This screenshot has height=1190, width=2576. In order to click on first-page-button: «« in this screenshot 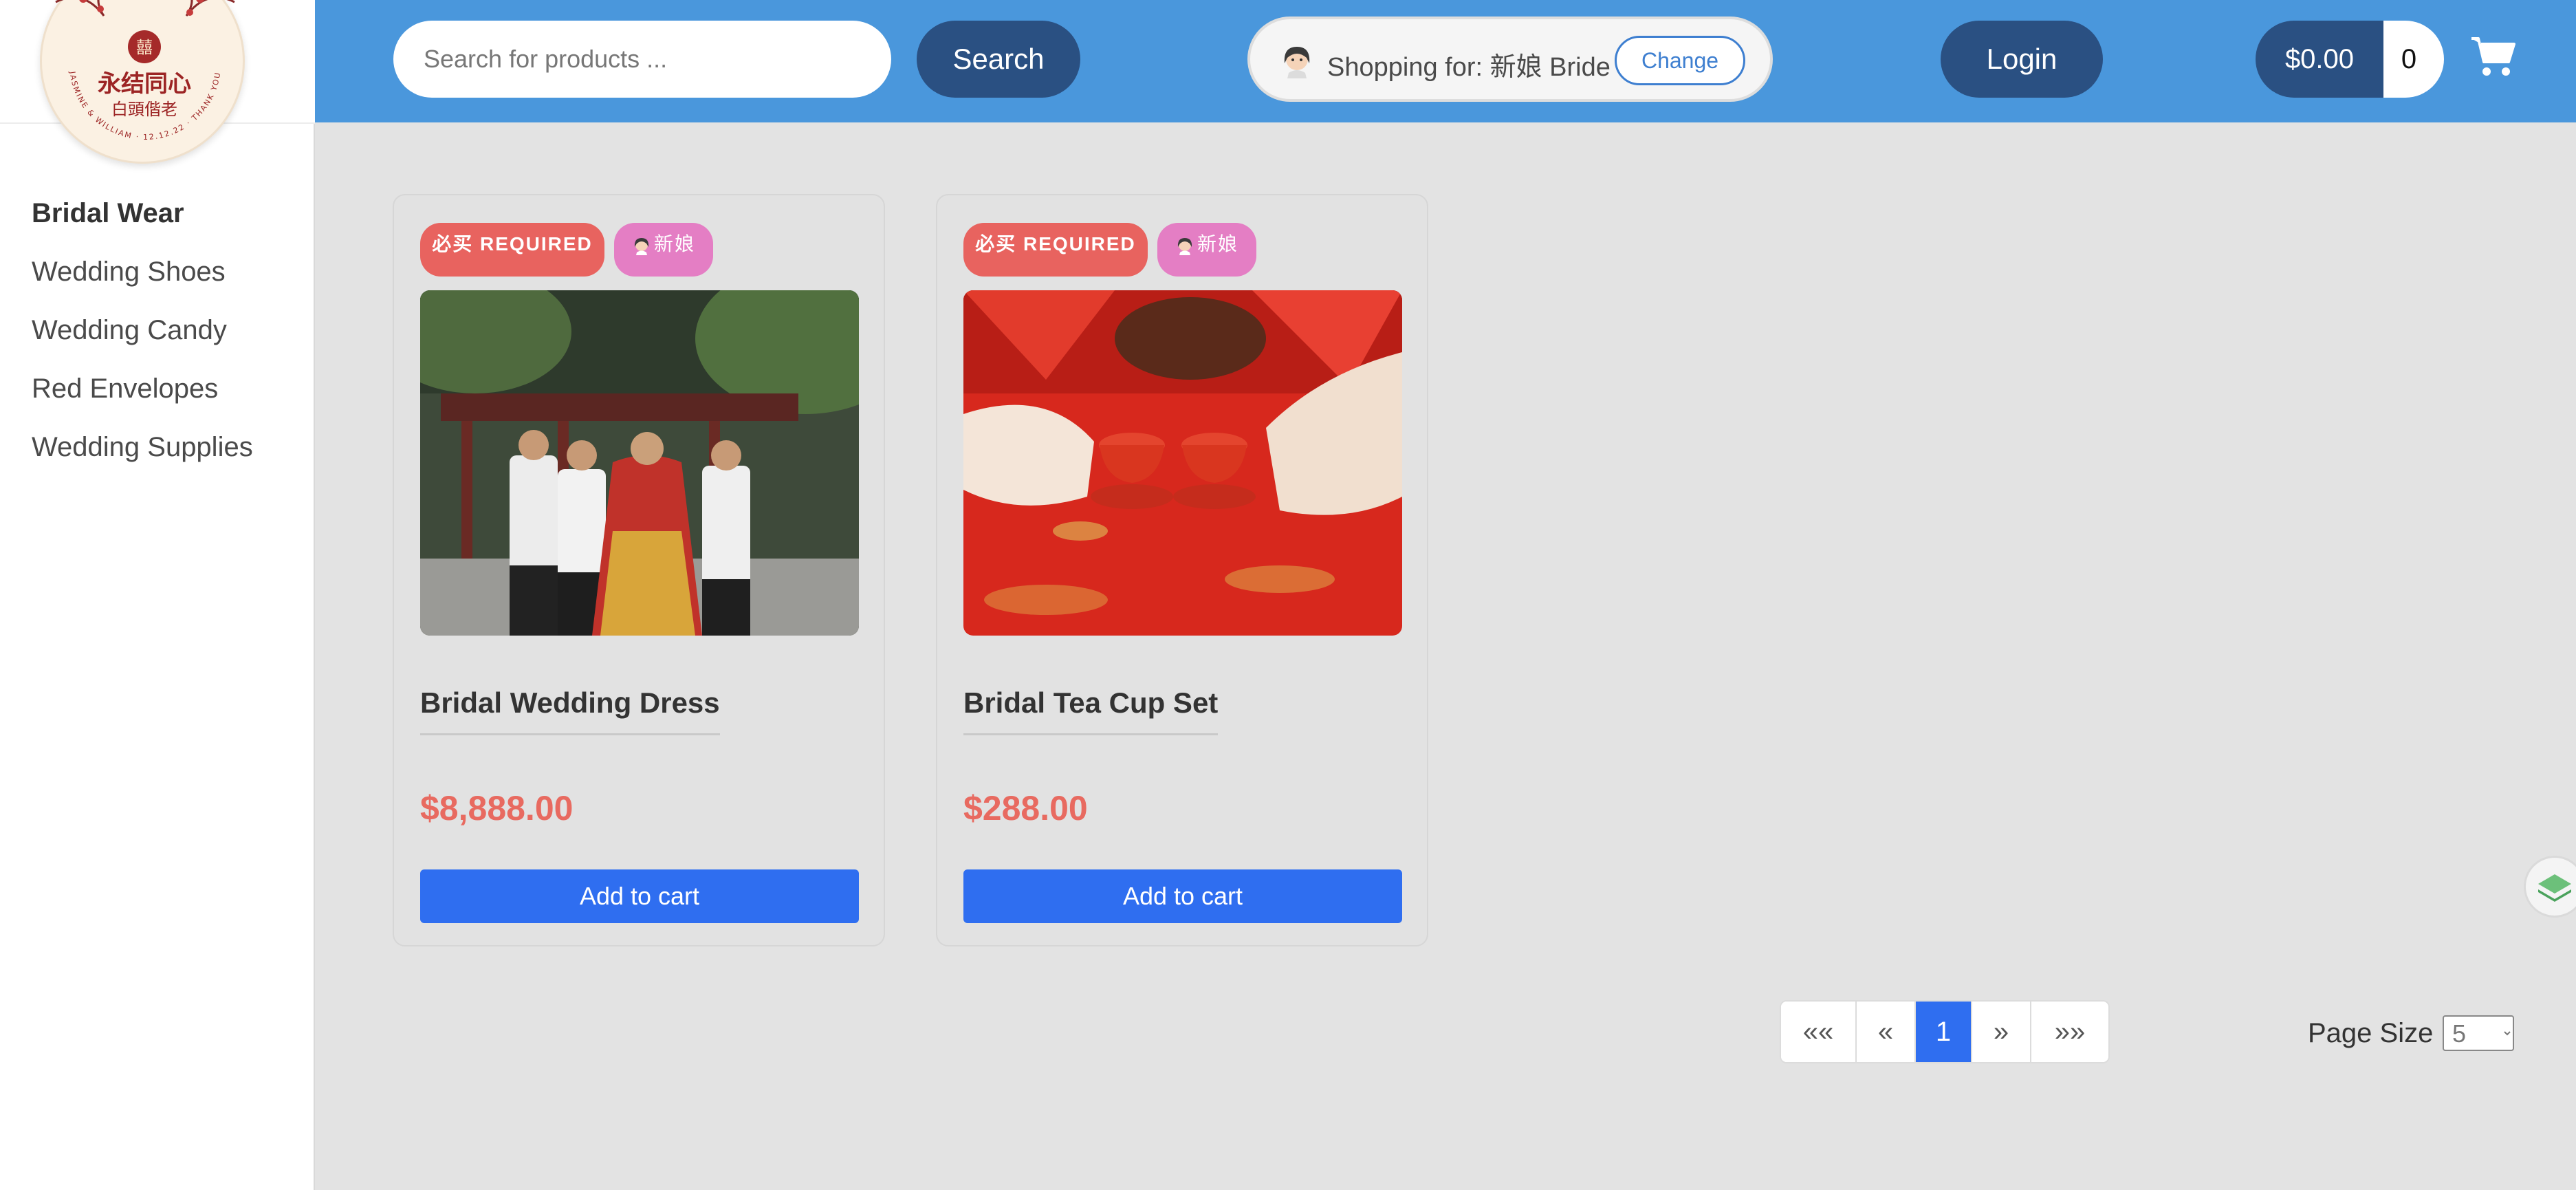, I will do `click(1819, 1032)`.